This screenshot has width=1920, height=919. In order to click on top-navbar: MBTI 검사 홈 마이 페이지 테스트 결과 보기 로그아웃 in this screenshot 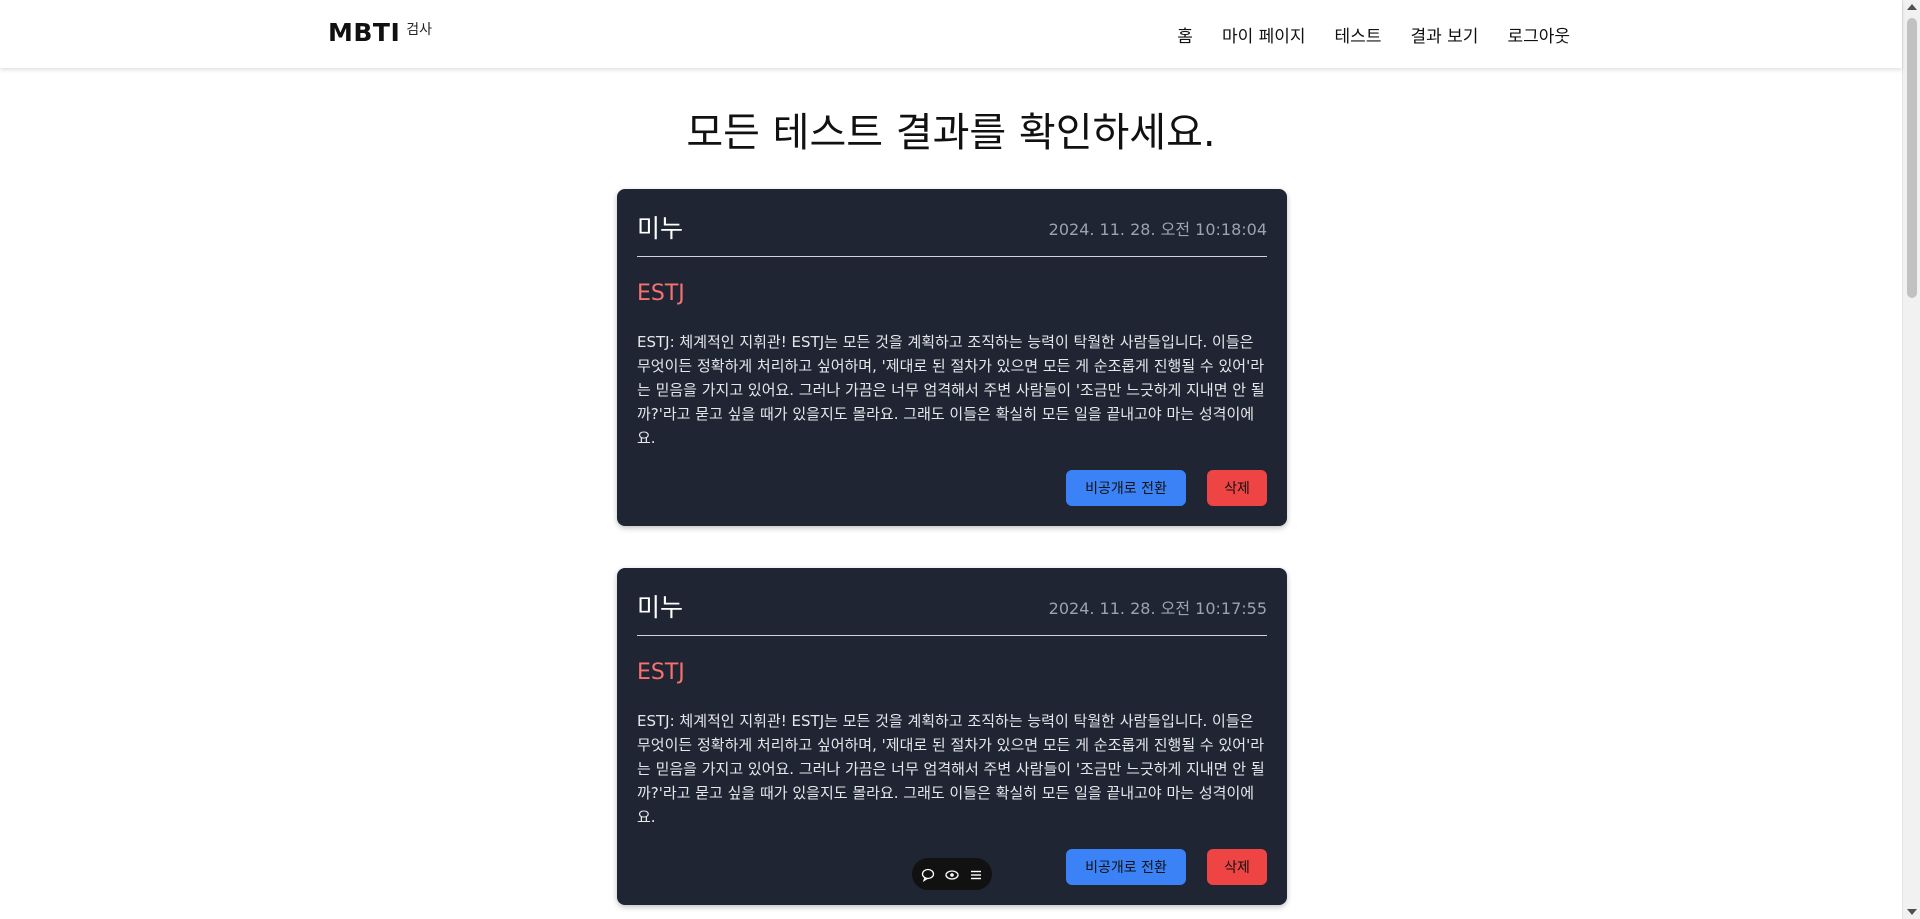, I will do `click(951, 34)`.